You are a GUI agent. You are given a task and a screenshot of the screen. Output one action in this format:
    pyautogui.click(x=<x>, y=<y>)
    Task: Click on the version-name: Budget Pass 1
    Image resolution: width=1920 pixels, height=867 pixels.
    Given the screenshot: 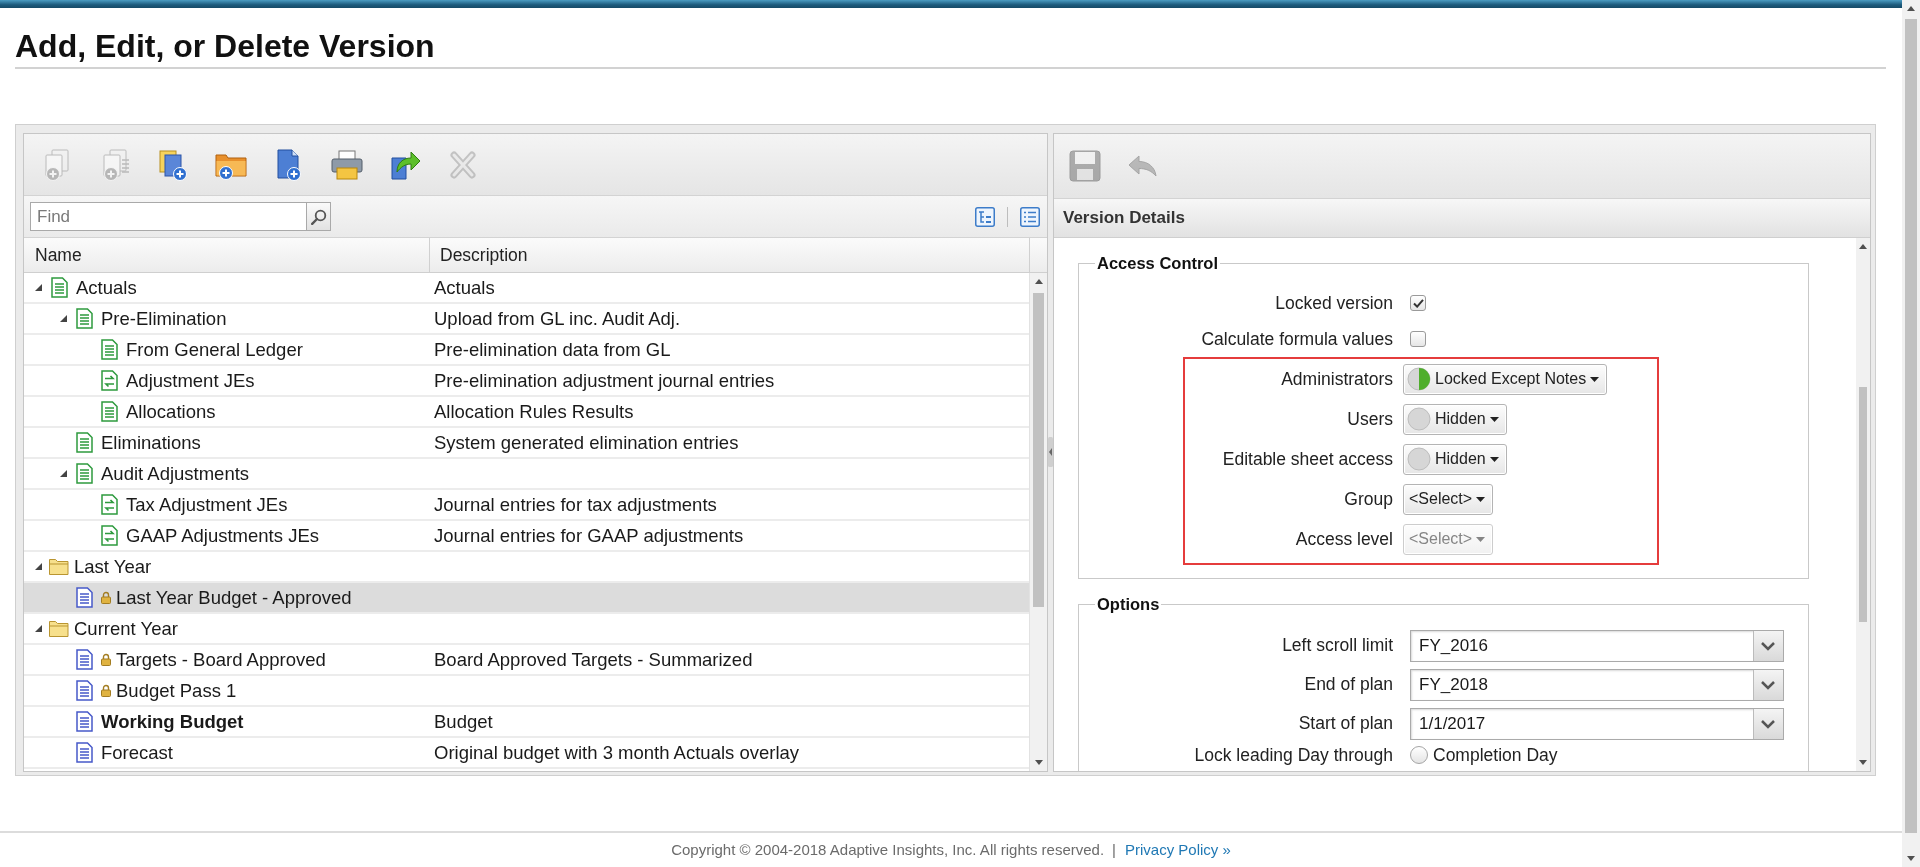 What is the action you would take?
    pyautogui.click(x=176, y=690)
    